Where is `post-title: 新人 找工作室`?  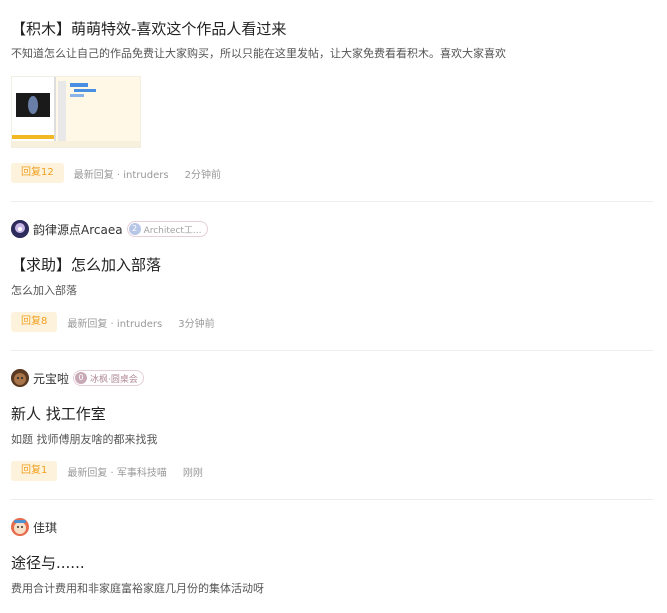
post-title: 新人 找工作室 is located at coordinates (58, 413).